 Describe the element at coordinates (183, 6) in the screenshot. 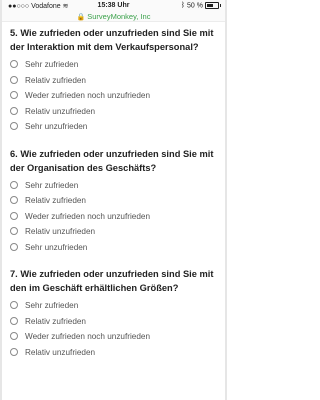

I see `bluetooth-icon: ᛒ` at that location.